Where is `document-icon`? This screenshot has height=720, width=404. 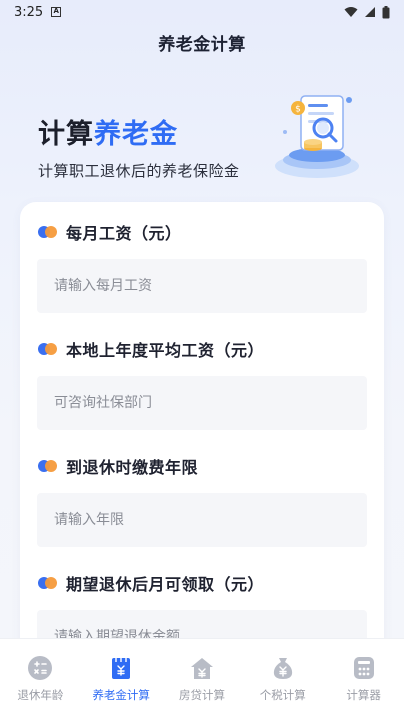
document-icon is located at coordinates (121, 668).